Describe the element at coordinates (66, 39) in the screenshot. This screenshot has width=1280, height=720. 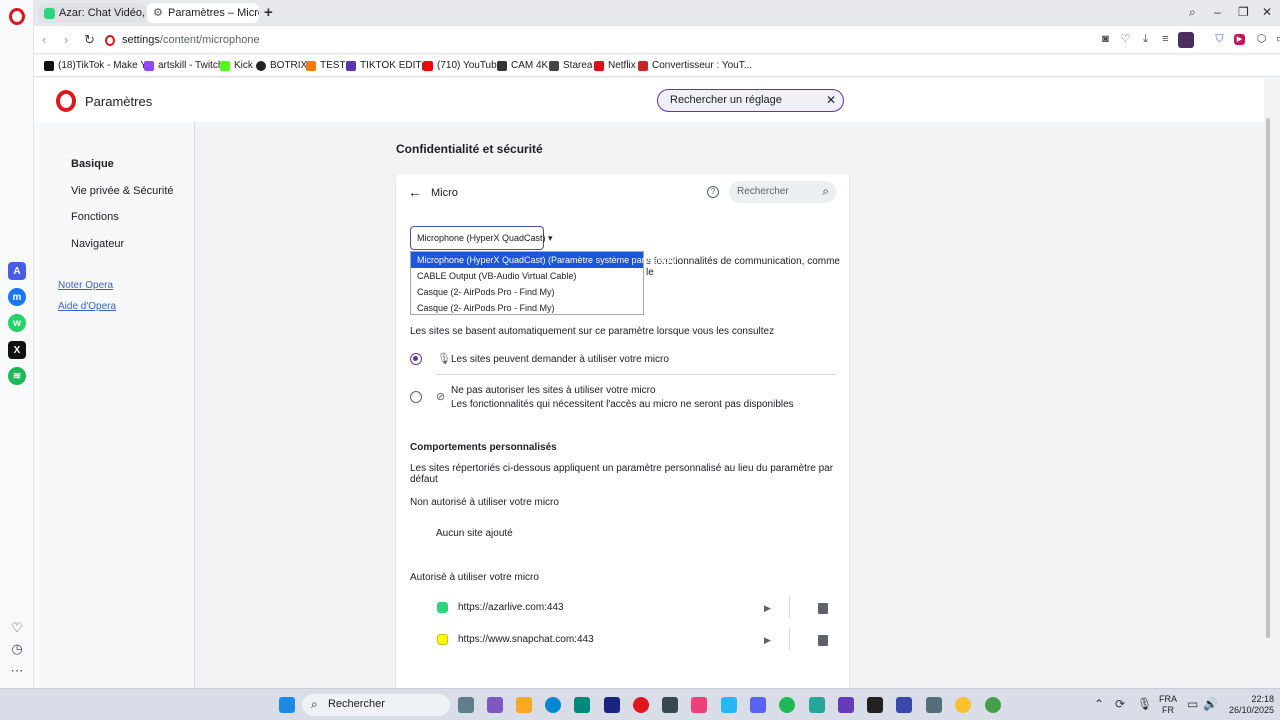
I see `forward-icon: ›` at that location.